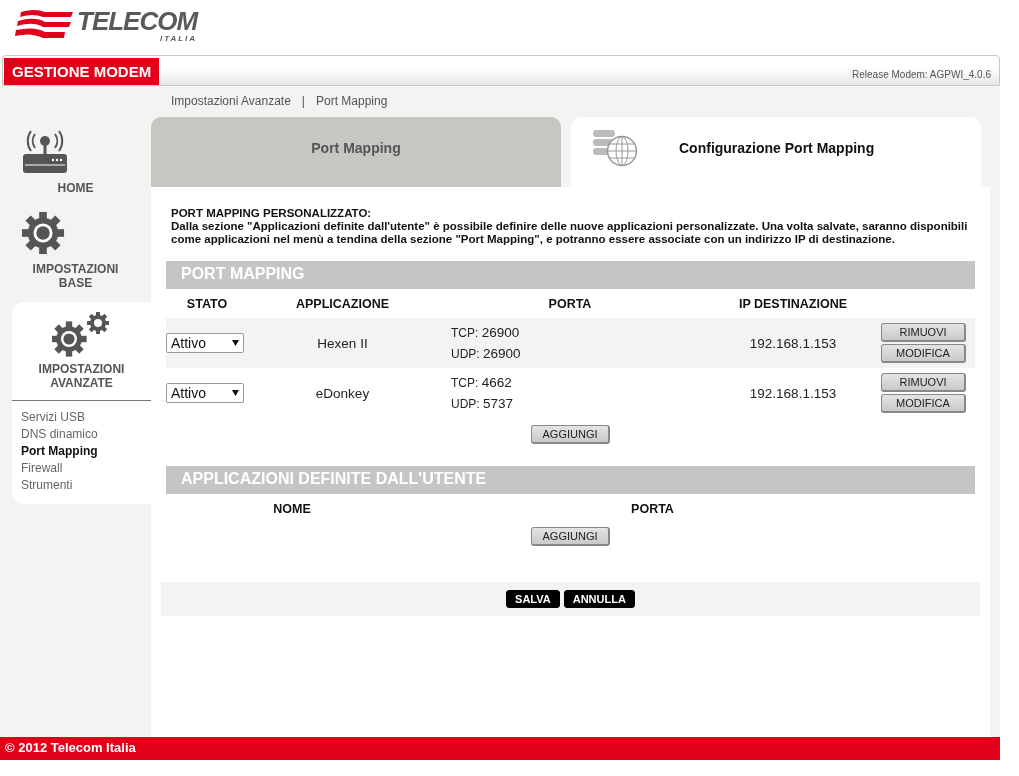  Describe the element at coordinates (86, 451) in the screenshot. I see `sidebar-item: Port Mapping` at that location.